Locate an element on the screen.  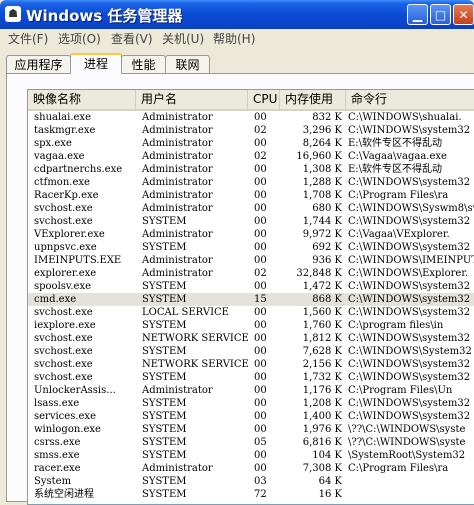
process-mem: 7,308 K is located at coordinates (322, 468).